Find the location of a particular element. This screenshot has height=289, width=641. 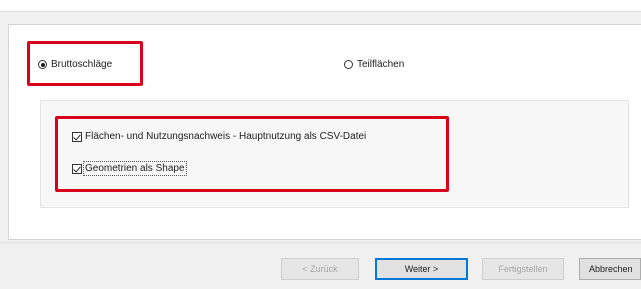

radio-bruttoschlaege: Bruttoschläge is located at coordinates (75, 64).